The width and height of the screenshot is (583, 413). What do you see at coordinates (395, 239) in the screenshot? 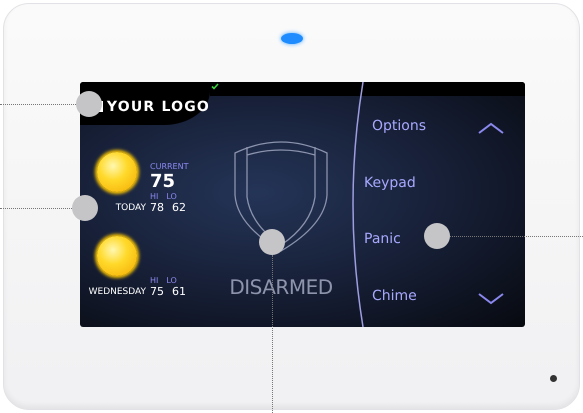
I see `menu-item: Panic` at bounding box center [395, 239].